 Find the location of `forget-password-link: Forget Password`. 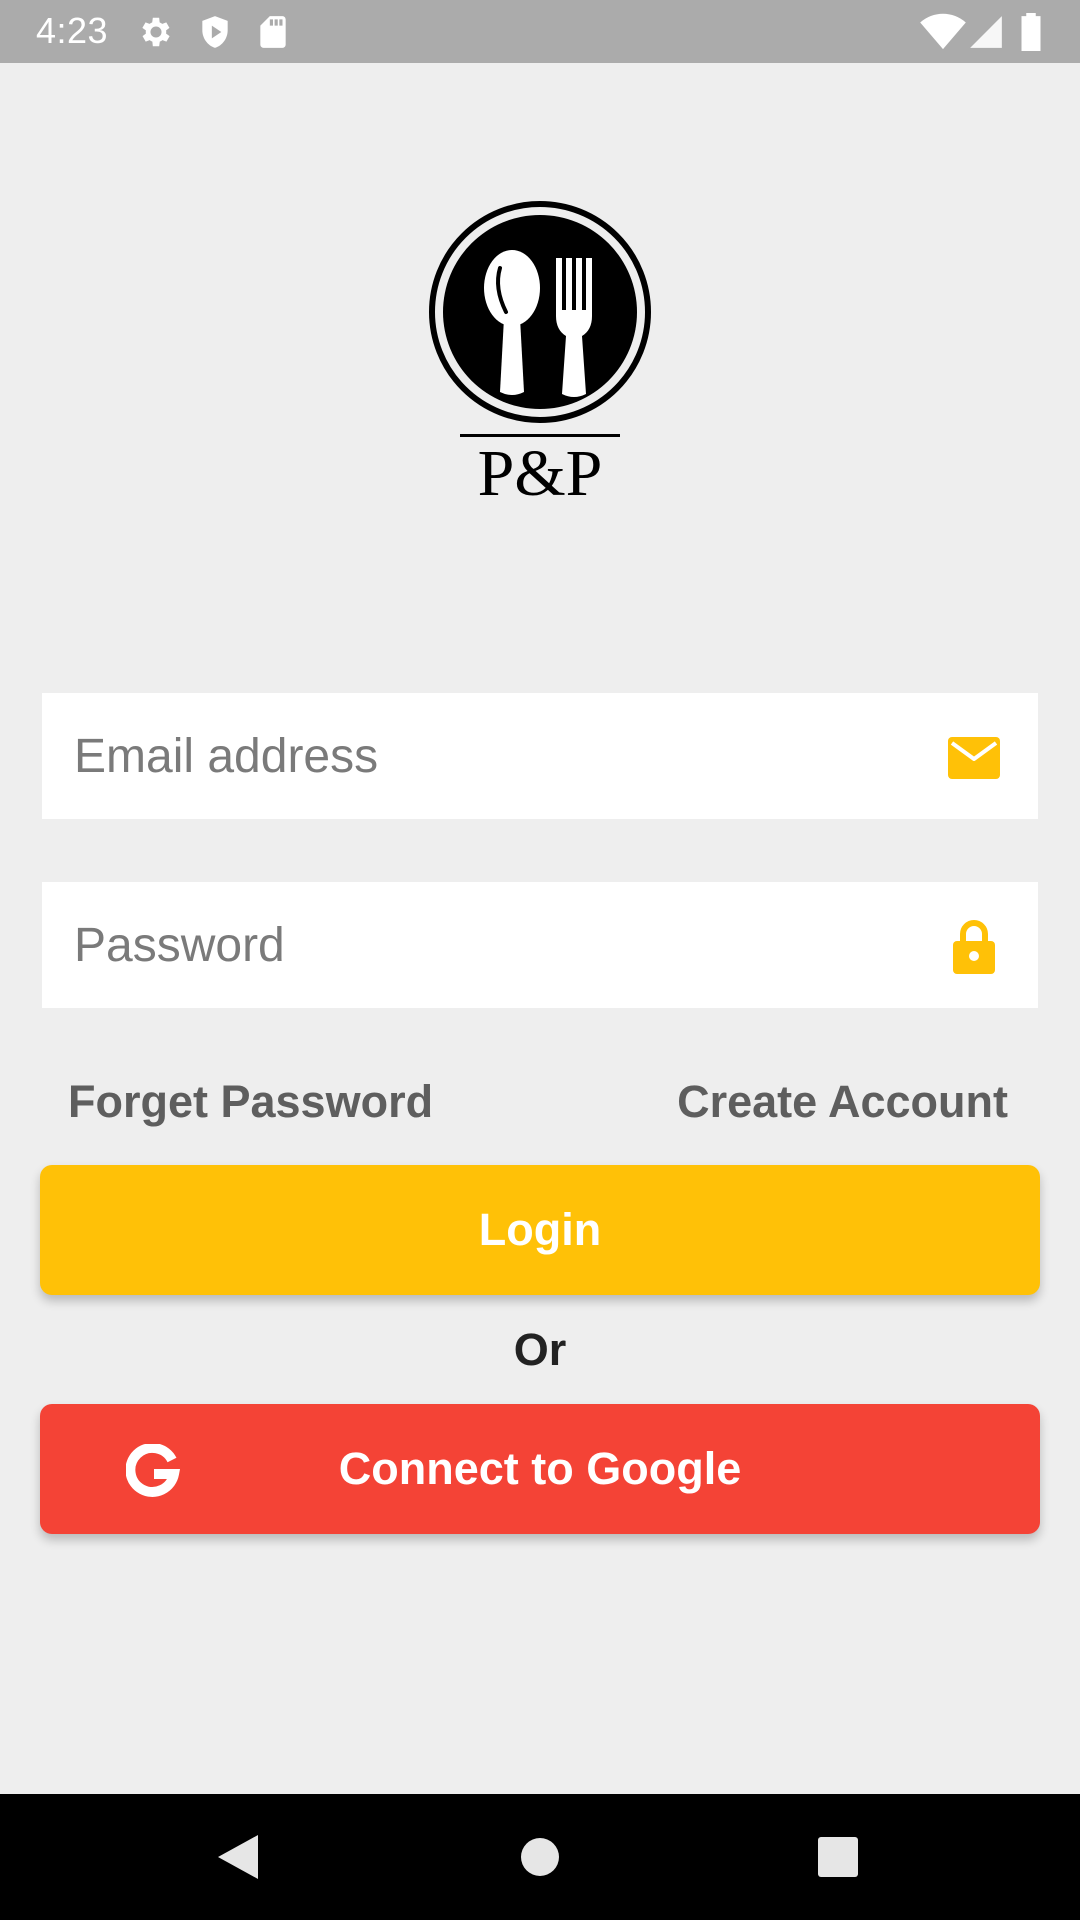

forget-password-link: Forget Password is located at coordinates (250, 1102).